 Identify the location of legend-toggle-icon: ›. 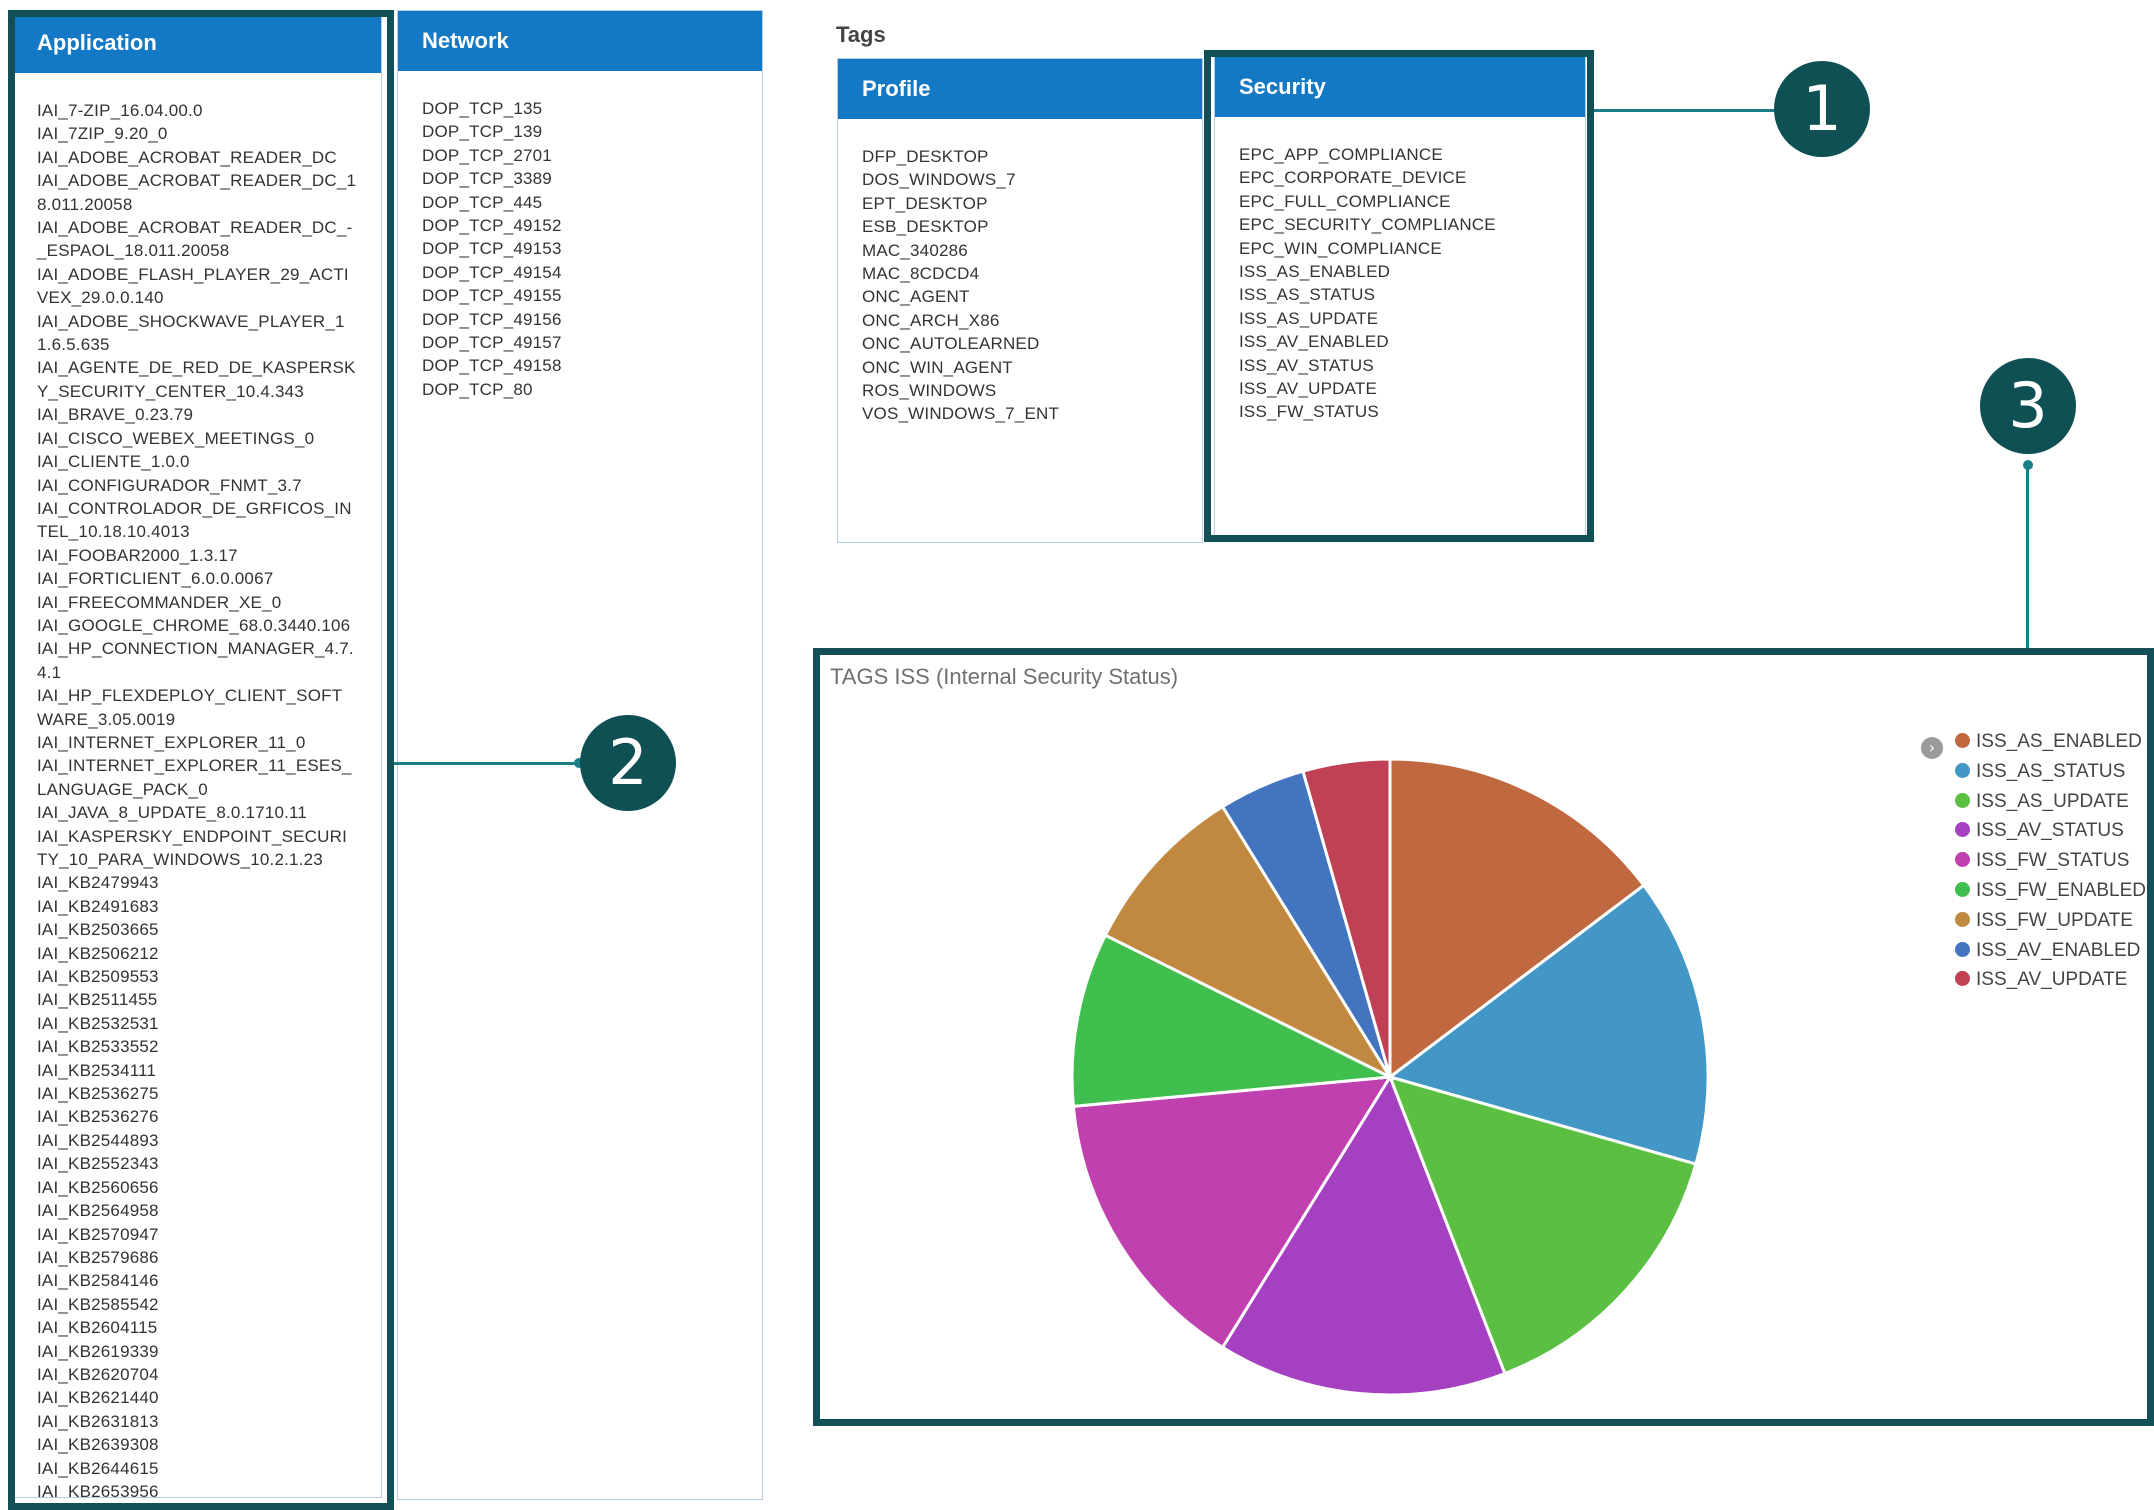
(1932, 748).